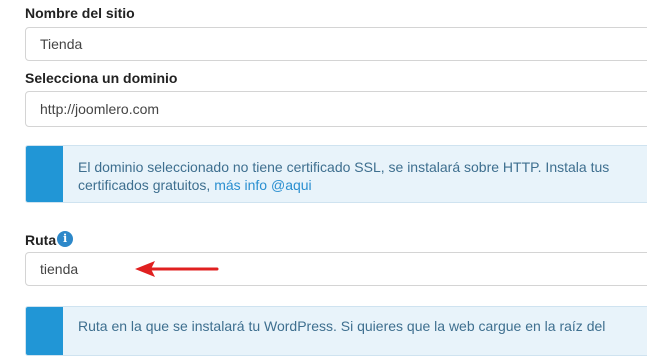  I want to click on domain-select: http://joomlero.com, so click(336, 109).